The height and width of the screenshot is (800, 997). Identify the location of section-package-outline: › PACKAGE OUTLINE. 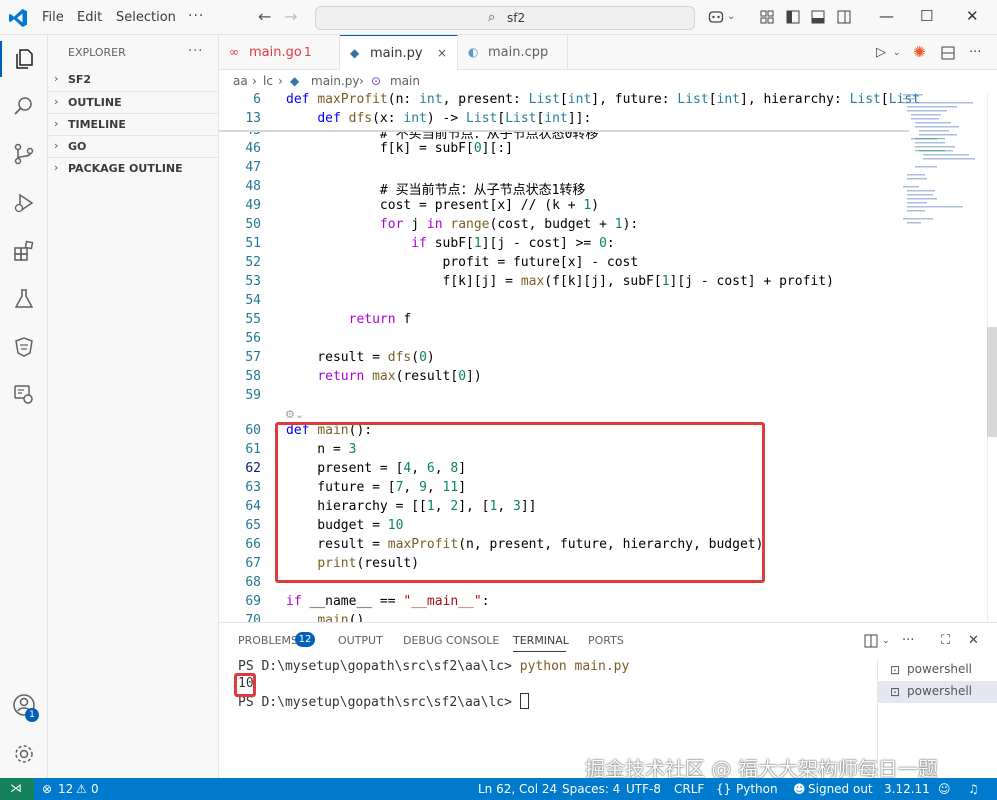
(133, 168).